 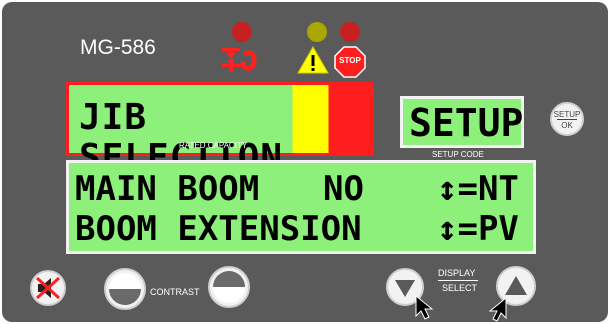 What do you see at coordinates (478, 189) in the screenshot?
I see `lower-line1-right: ↕=NT` at bounding box center [478, 189].